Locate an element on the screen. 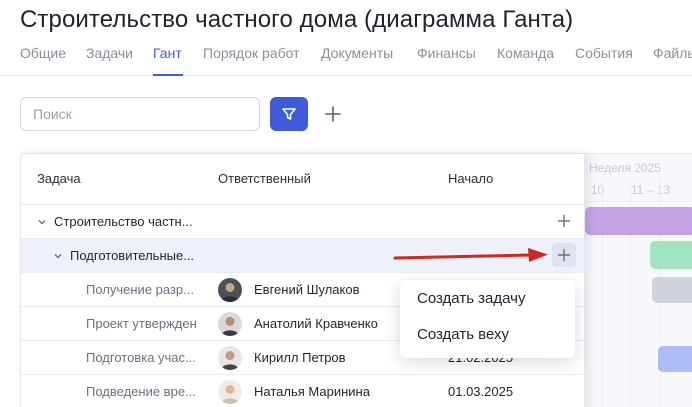 The height and width of the screenshot is (407, 692). create-milestone-menu-item: Создать веху is located at coordinates (463, 334).